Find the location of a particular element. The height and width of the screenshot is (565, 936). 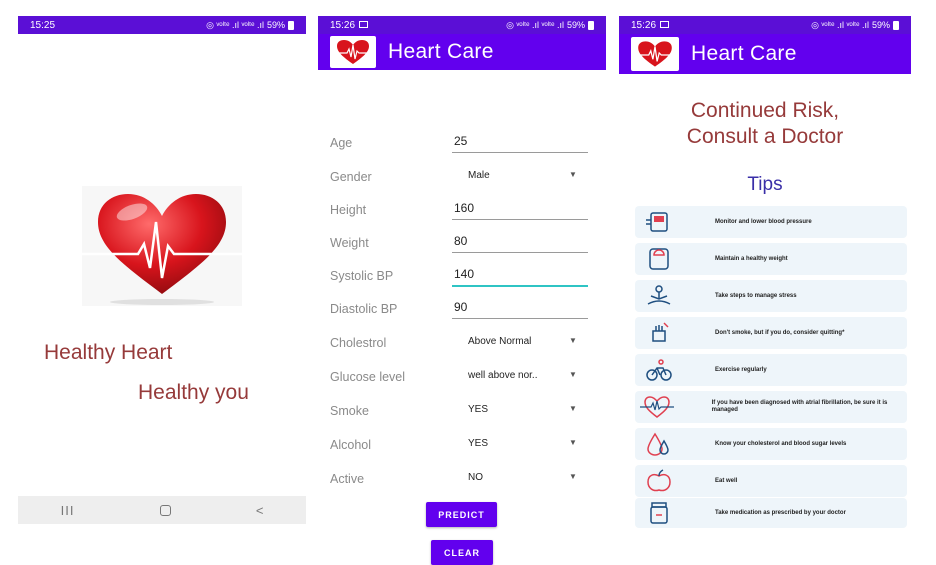

weight-row: Weight 80 is located at coordinates (462, 243).